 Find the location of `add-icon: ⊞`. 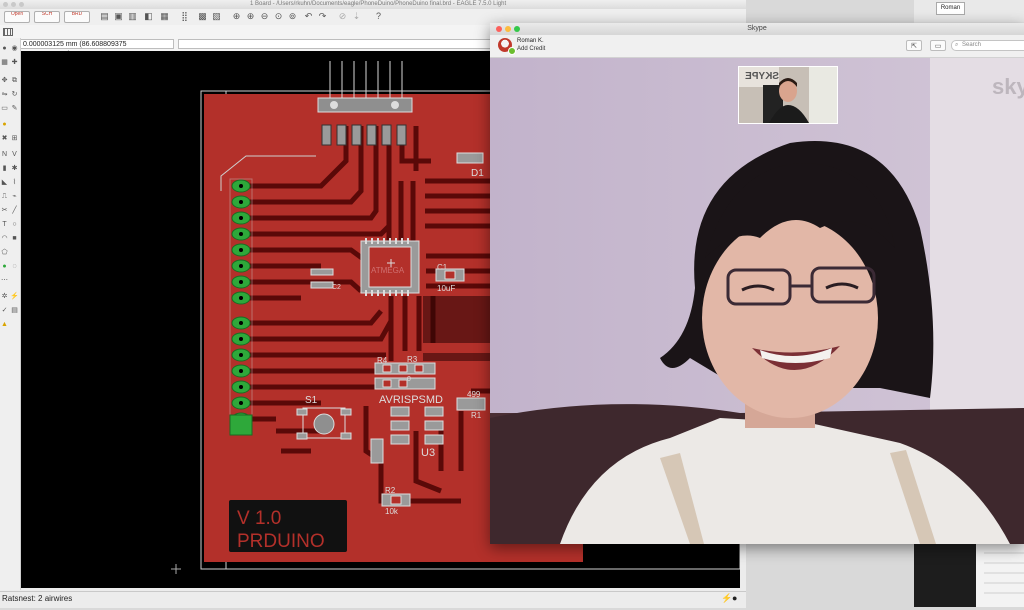

add-icon: ⊞ is located at coordinates (14, 138).